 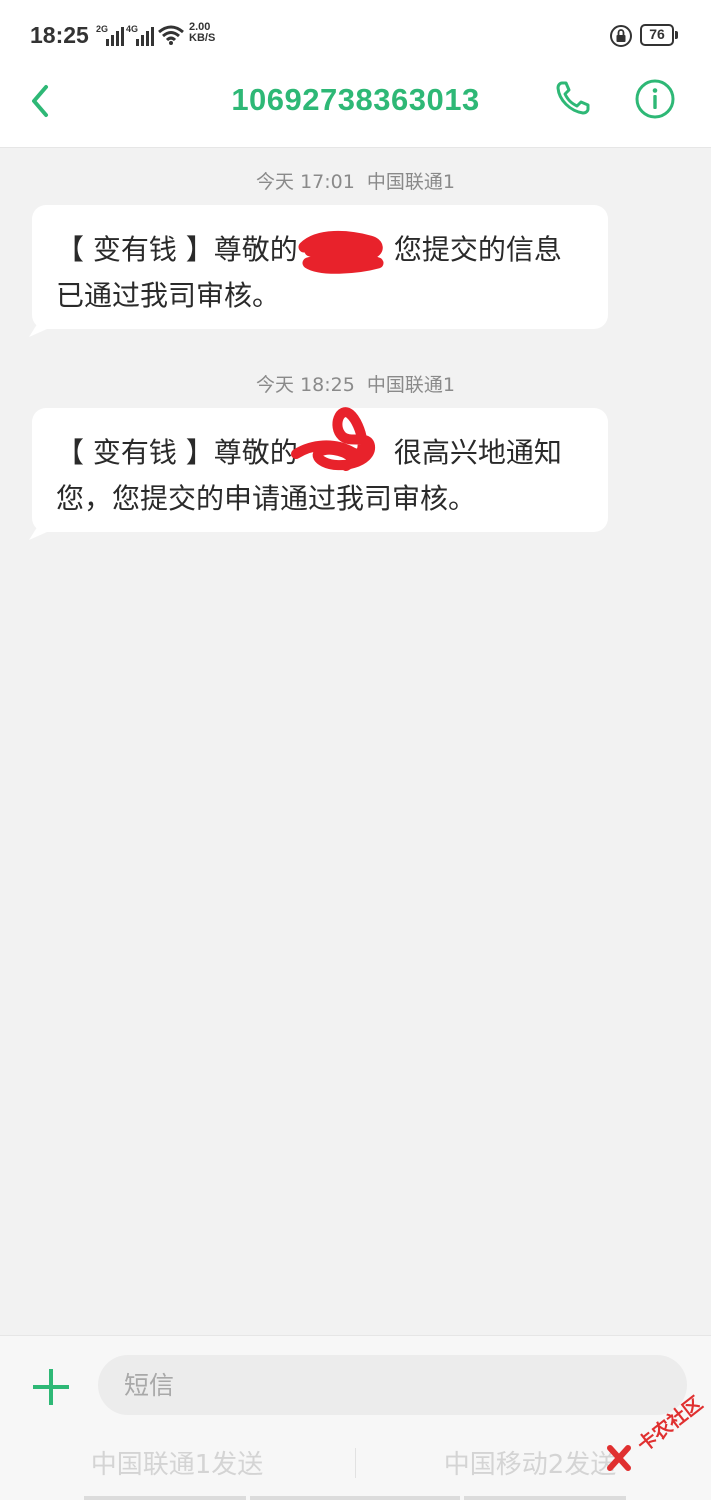 I want to click on message-timestamp: 今天 17:01 中国联通1, so click(x=355, y=180).